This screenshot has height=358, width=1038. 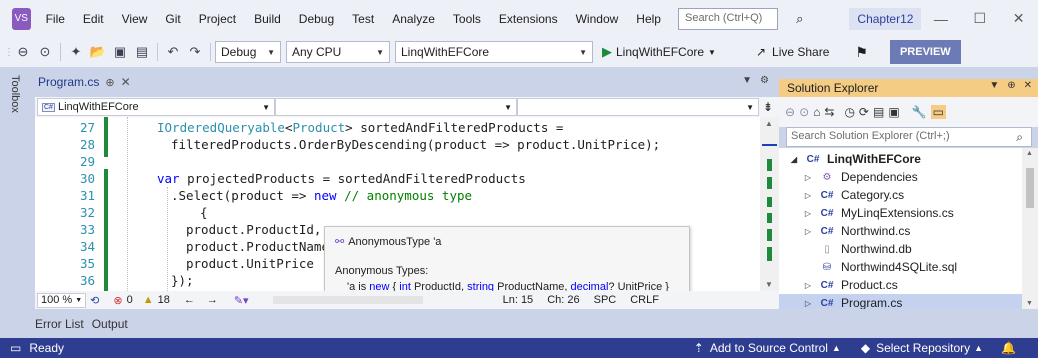 What do you see at coordinates (98, 52) in the screenshot?
I see `open-file-icon: 📂` at bounding box center [98, 52].